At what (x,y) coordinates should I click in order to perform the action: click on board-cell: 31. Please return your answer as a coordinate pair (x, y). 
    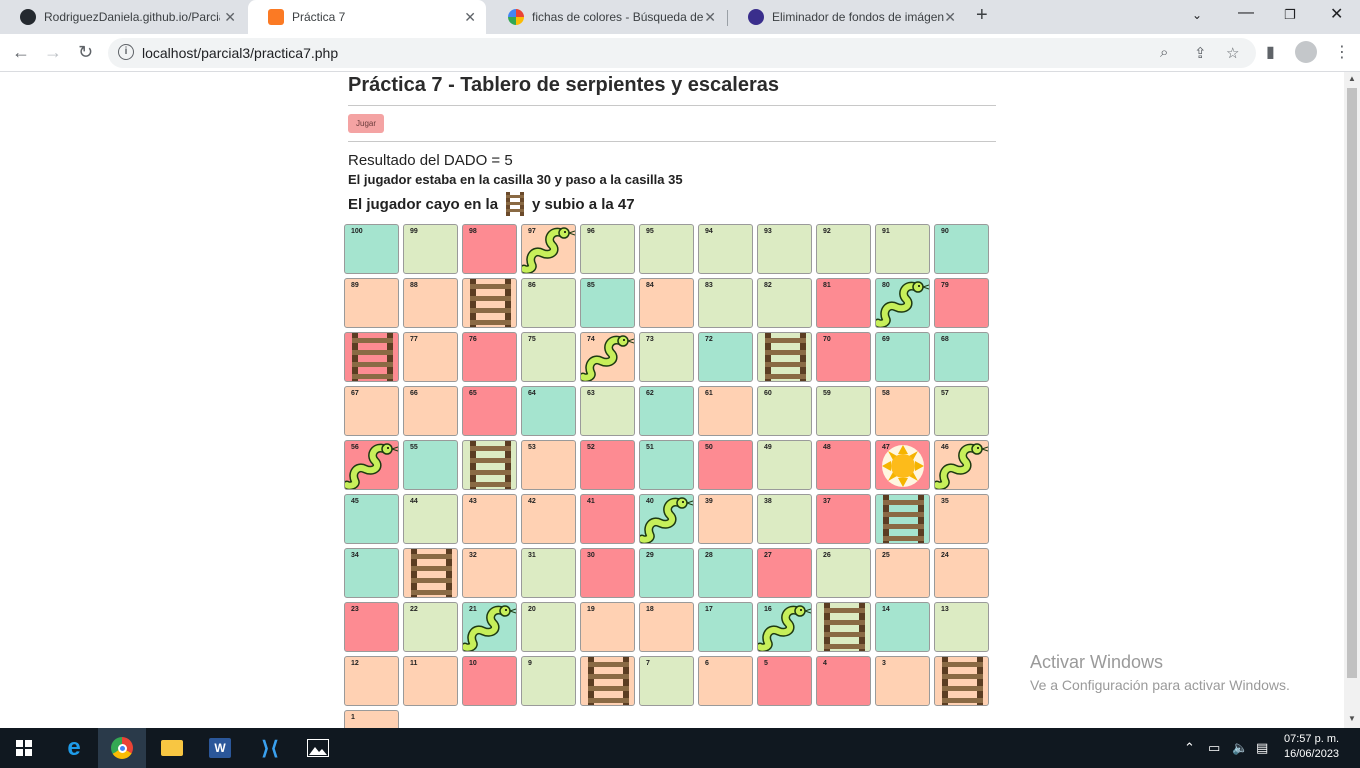
    Looking at the image, I should click on (548, 573).